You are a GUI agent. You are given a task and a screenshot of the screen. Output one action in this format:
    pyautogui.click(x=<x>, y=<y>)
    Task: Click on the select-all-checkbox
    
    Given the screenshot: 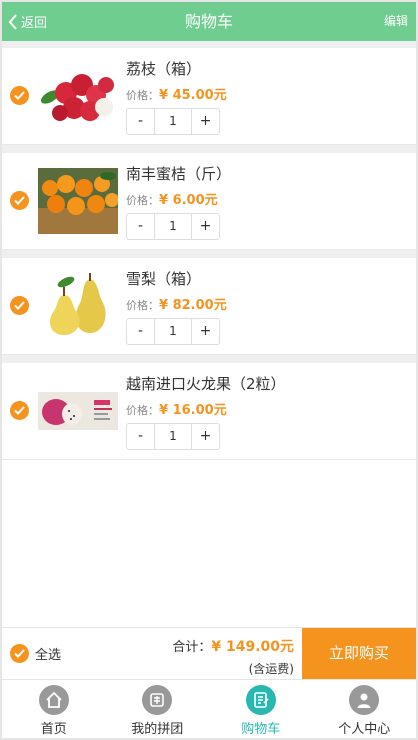 What is the action you would take?
    pyautogui.click(x=19, y=653)
    